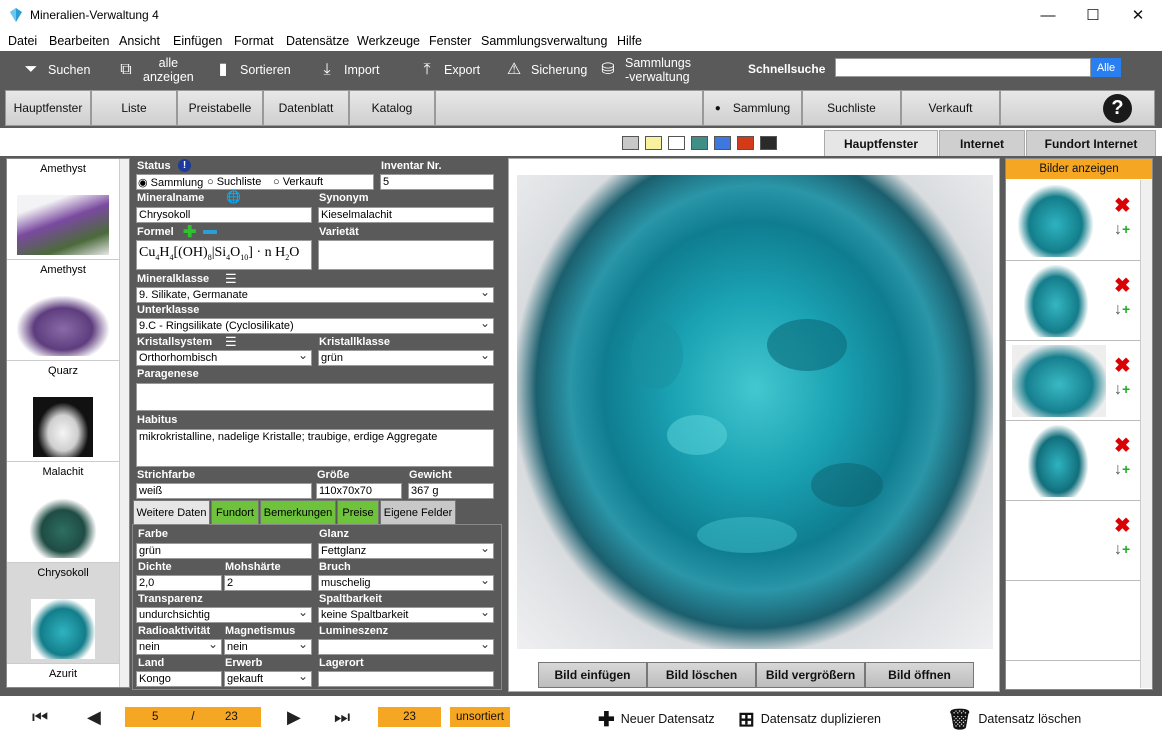 This screenshot has width=1162, height=740. Describe the element at coordinates (1048, 15) in the screenshot. I see `minimize-button: —` at that location.